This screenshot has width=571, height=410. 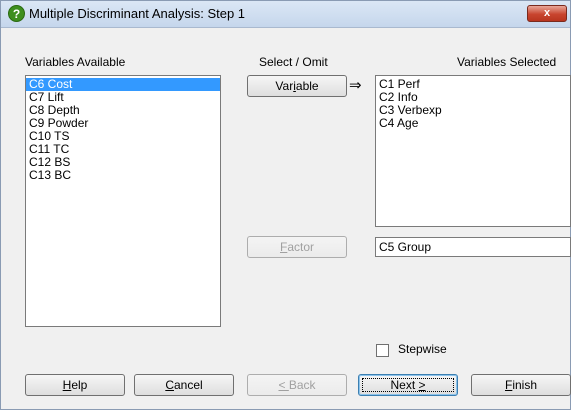 I want to click on back-button: < Back, so click(x=297, y=385).